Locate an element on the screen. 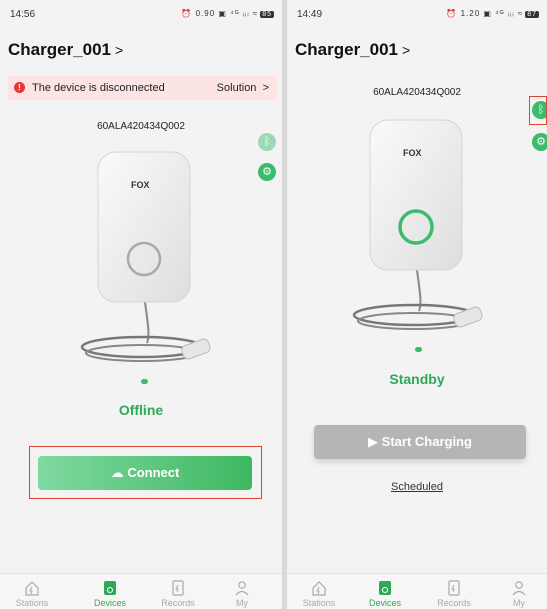 The width and height of the screenshot is (547, 609). solution-link: Solution > is located at coordinates (243, 88).